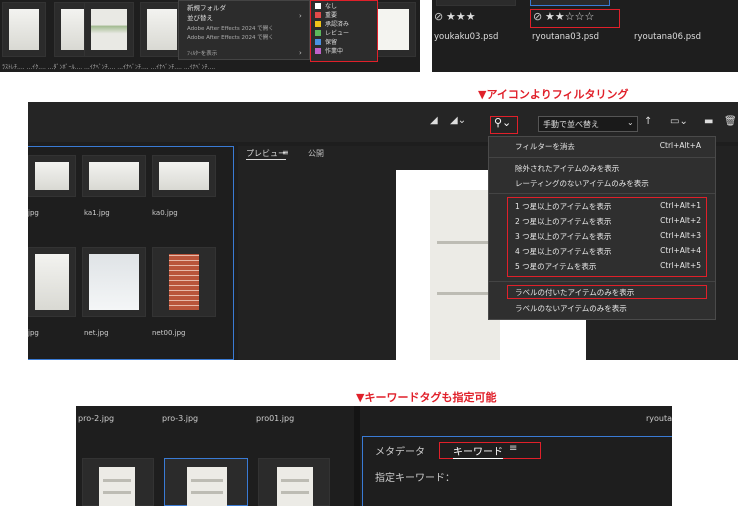  I want to click on filter-rating-5-item: 5 つ星のアイテムを表示 Ctrl+Alt+5, so click(602, 266).